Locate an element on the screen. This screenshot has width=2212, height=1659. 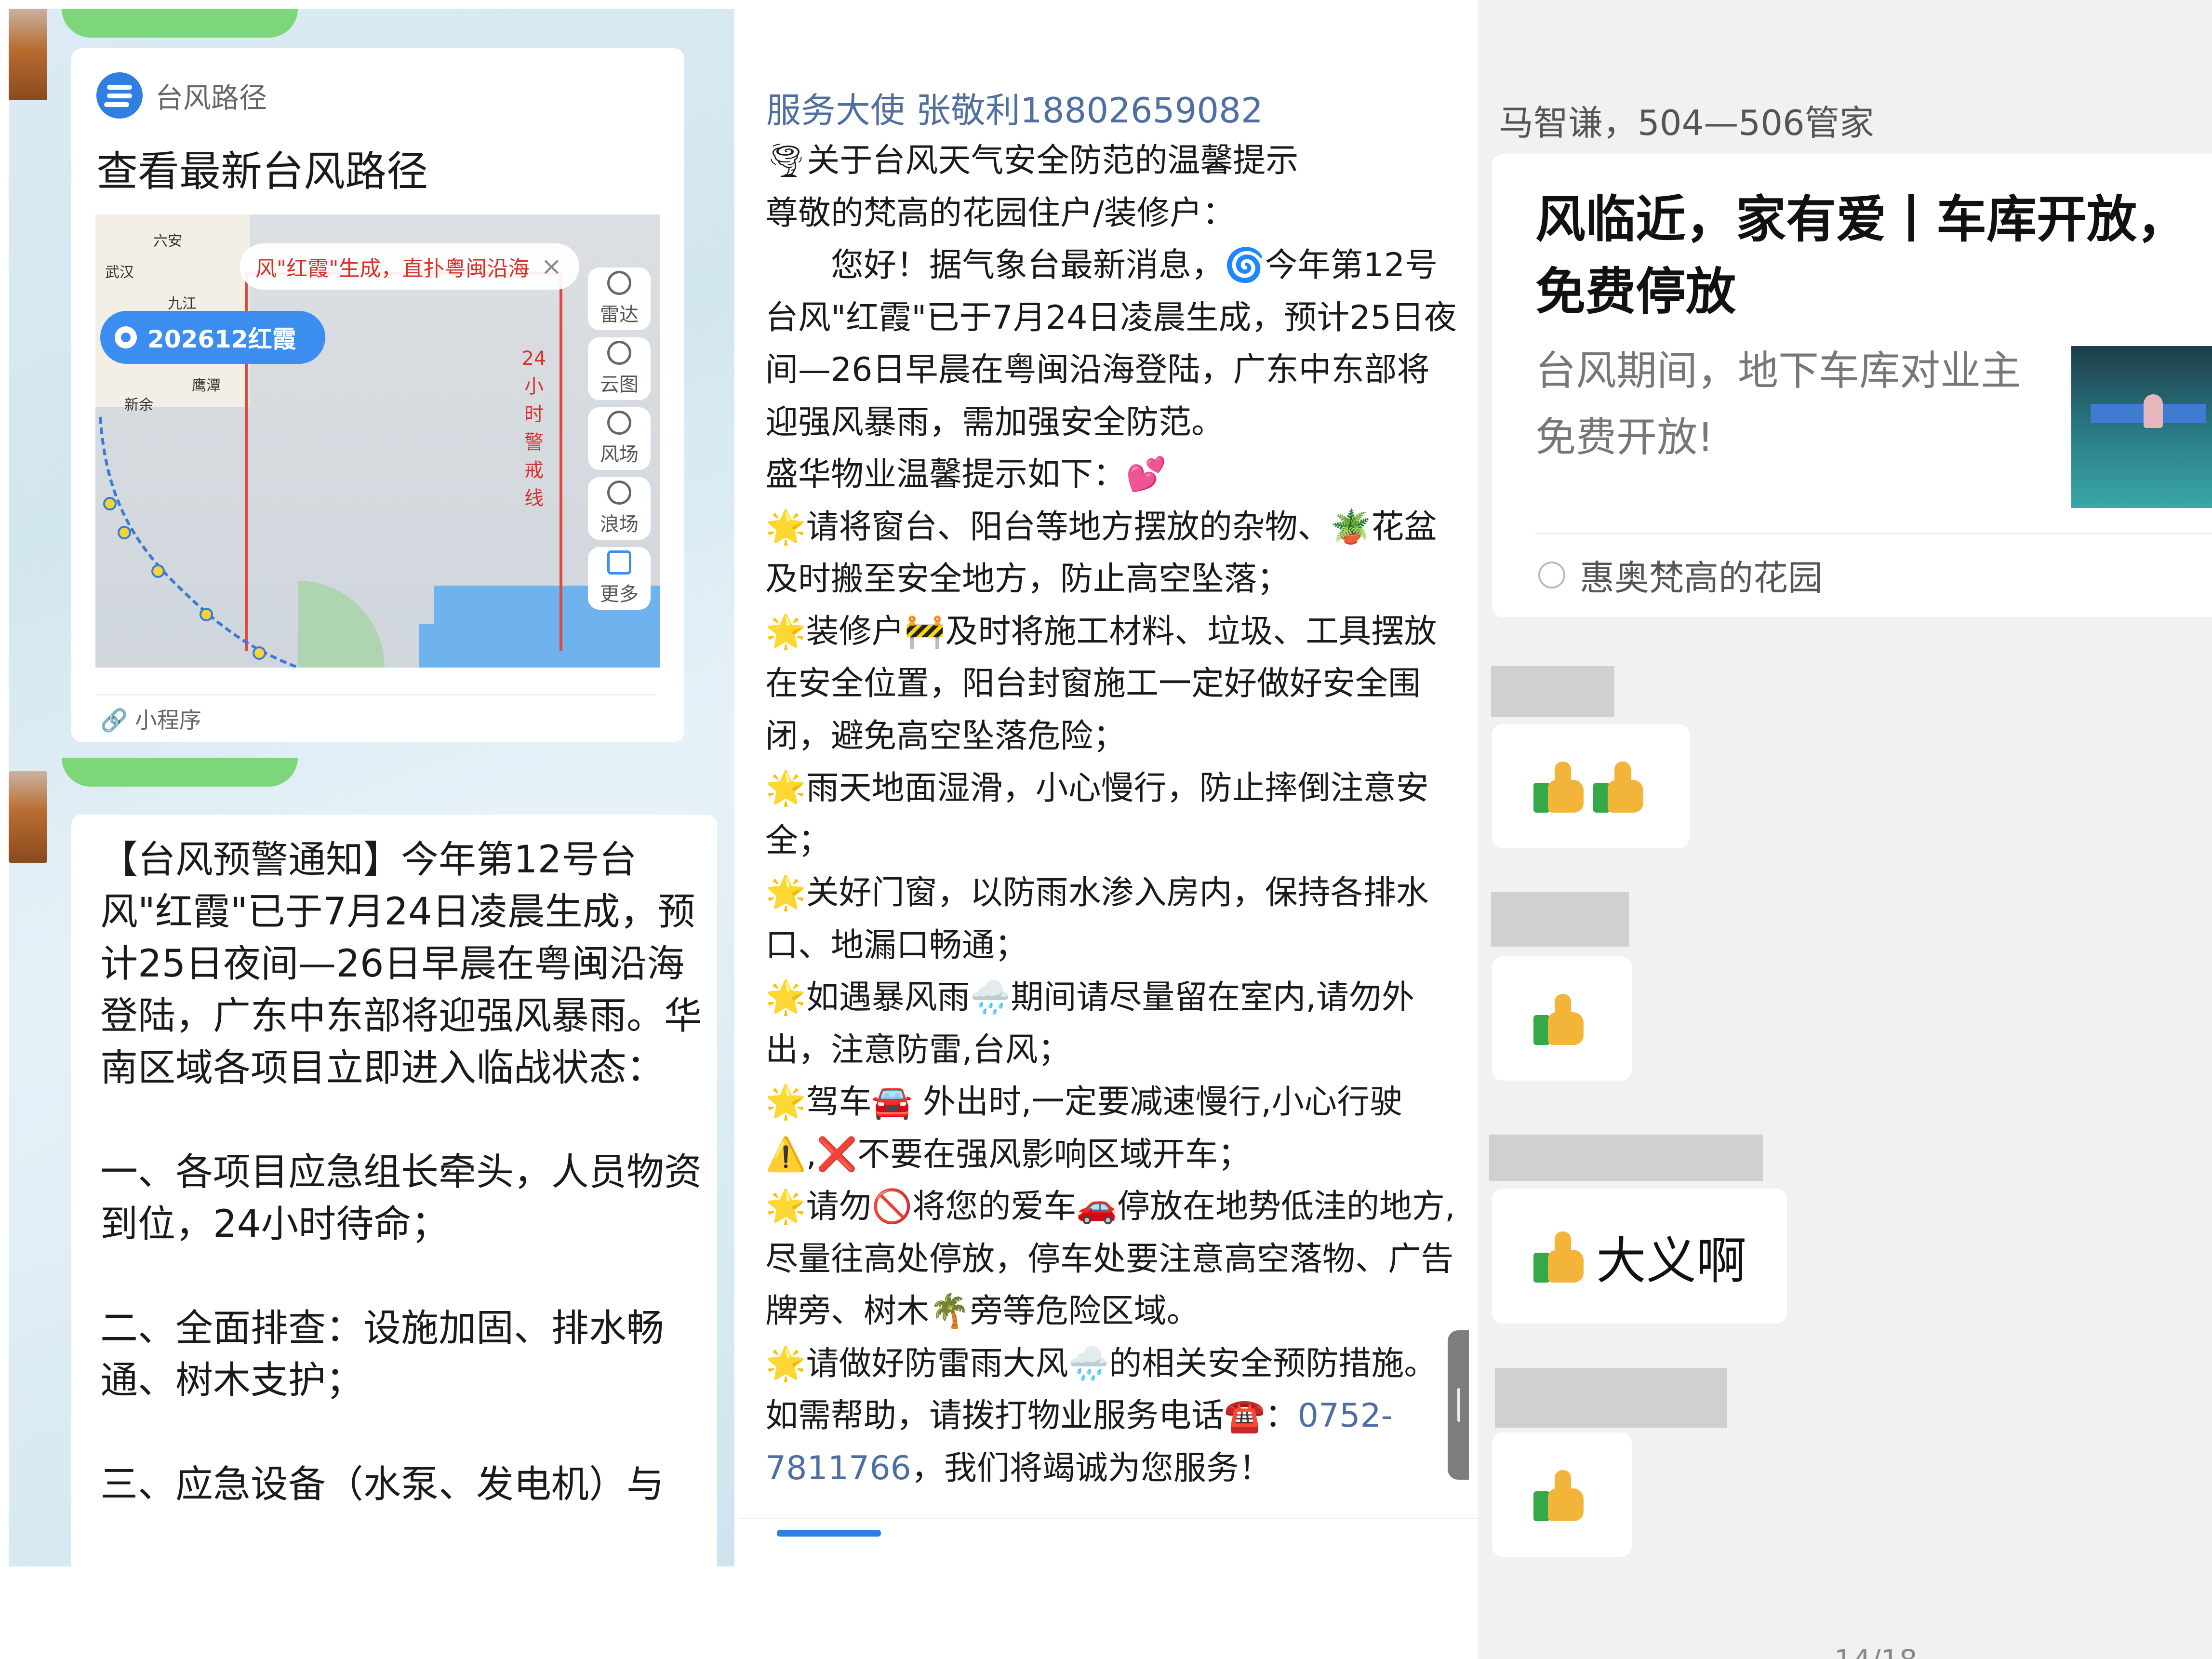
scrollbar is located at coordinates (1458, 1405).